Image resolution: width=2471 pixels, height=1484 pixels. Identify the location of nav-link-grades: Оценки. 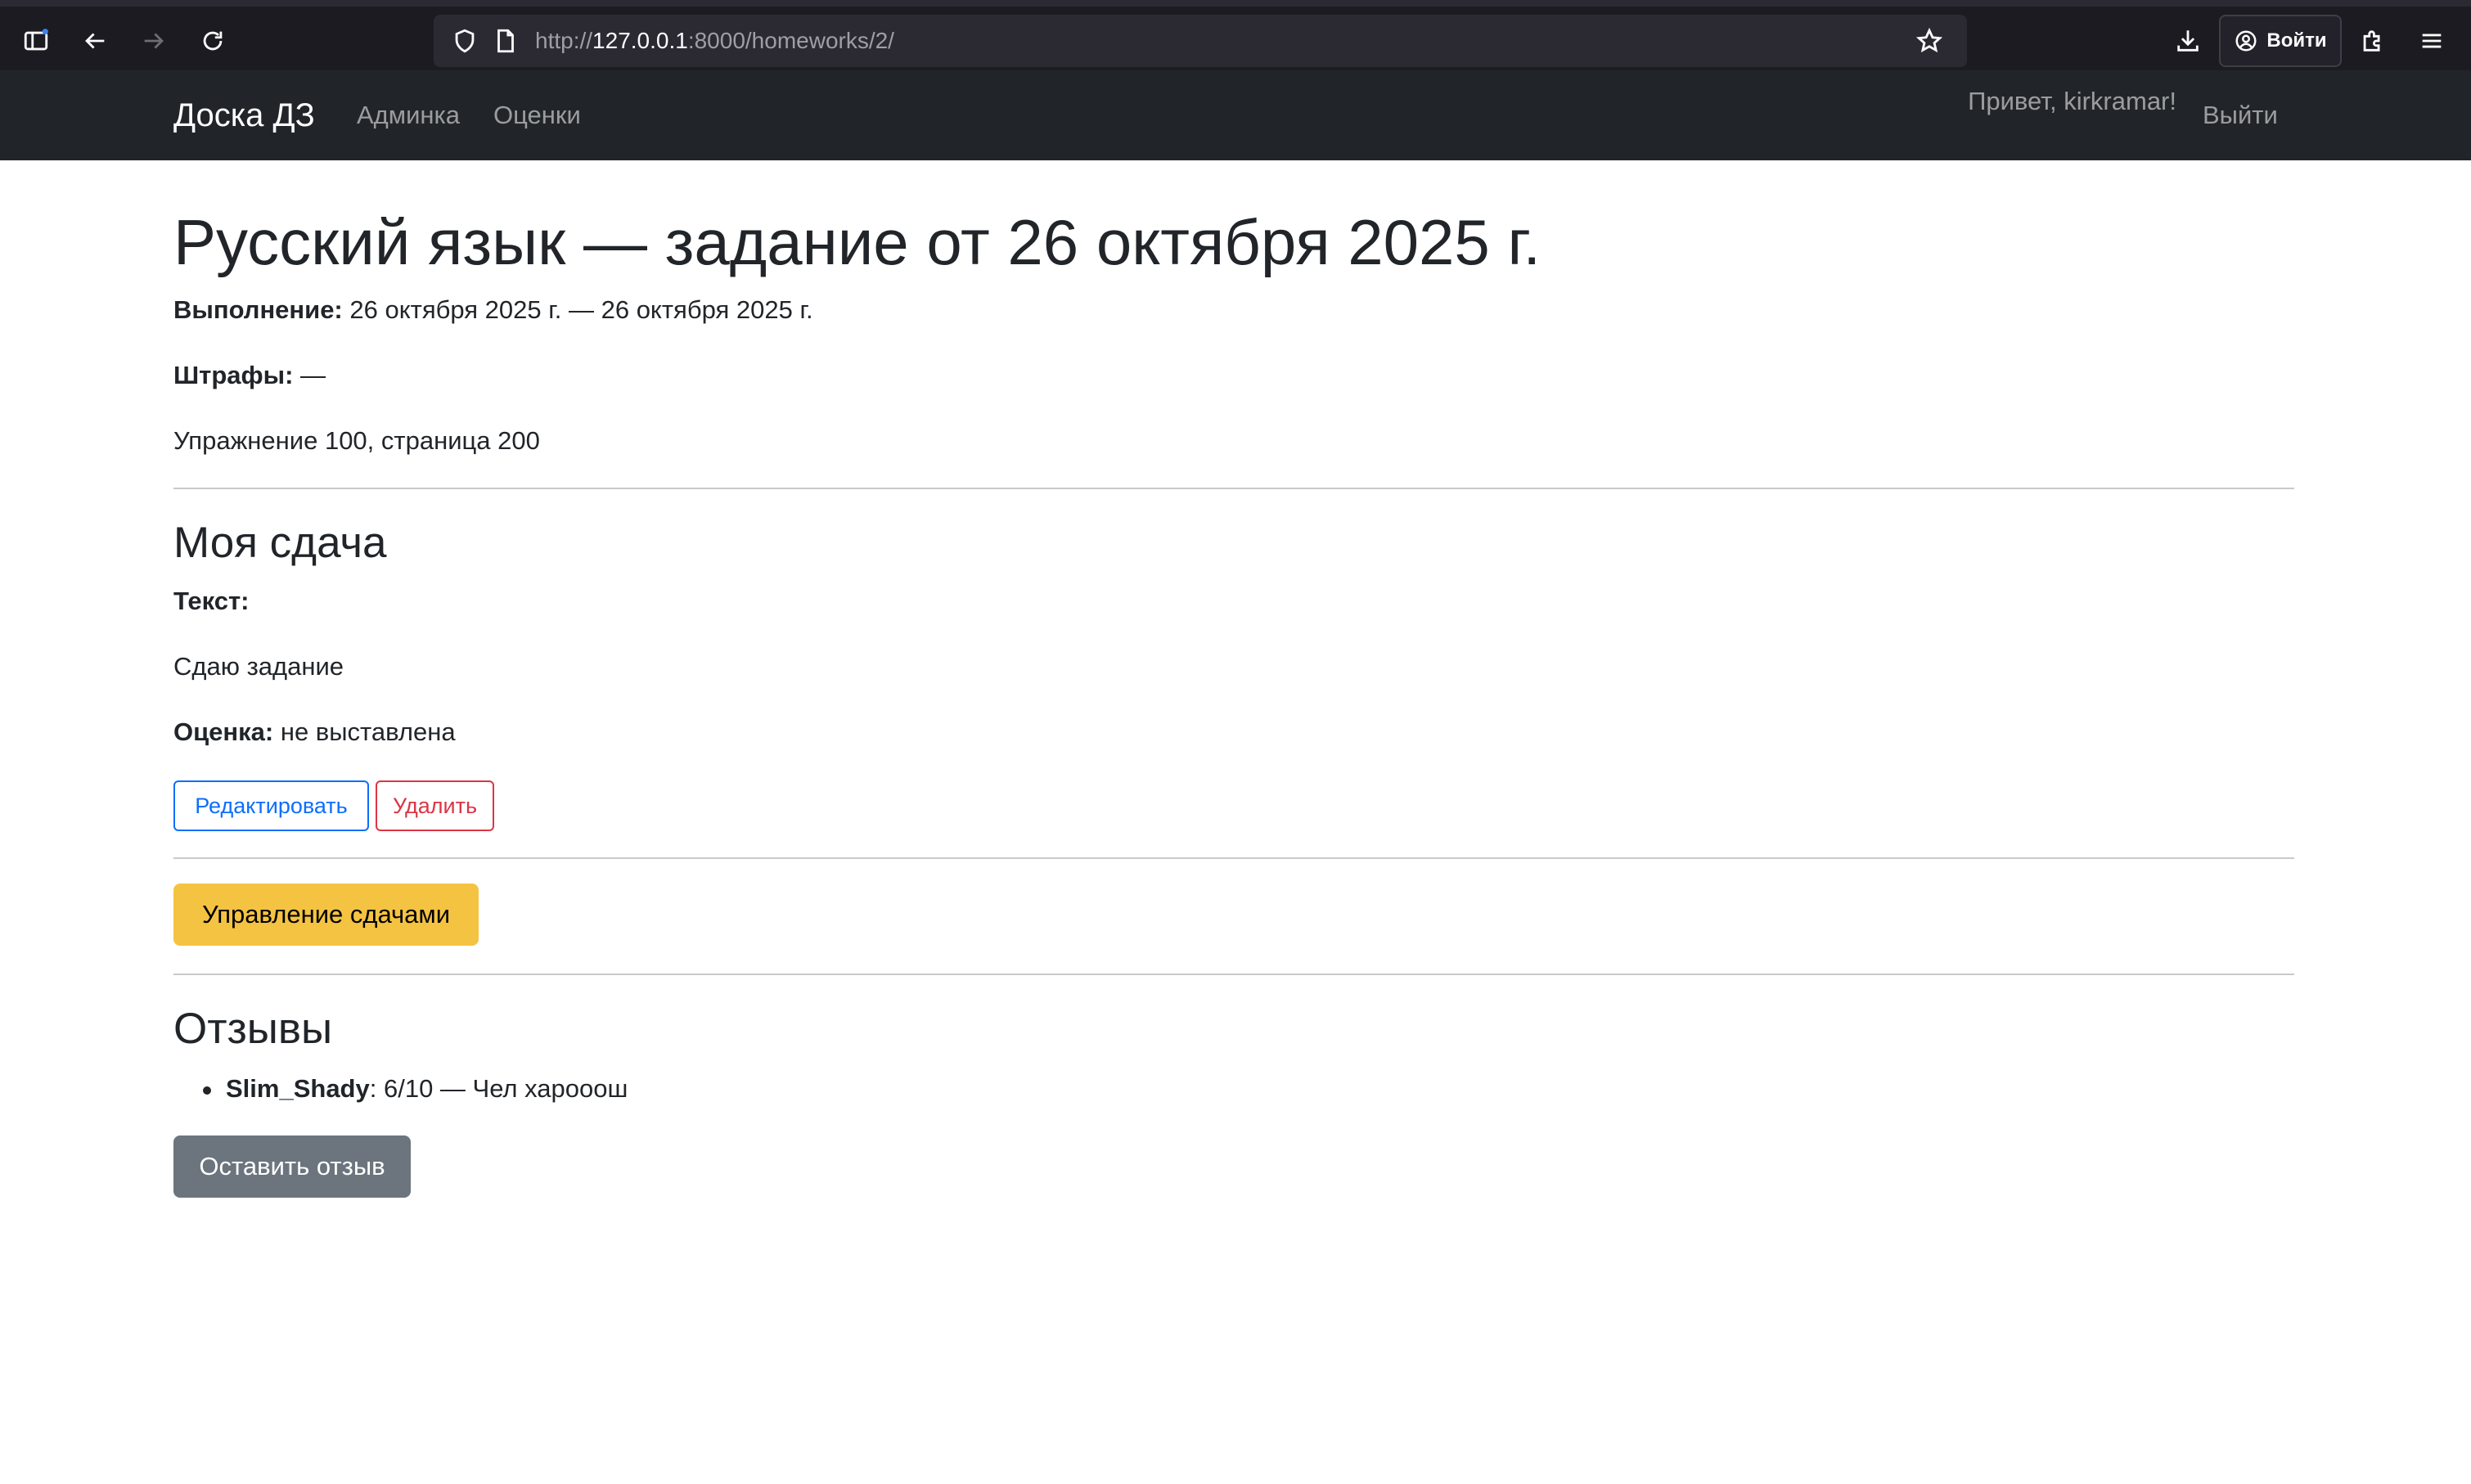
(537, 115).